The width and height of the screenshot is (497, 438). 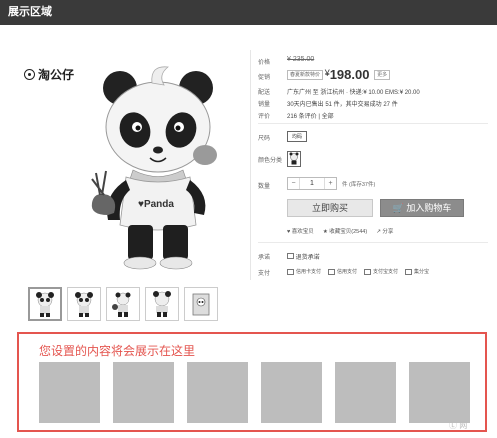 I want to click on box-thumbnail-icon, so click(x=201, y=304).